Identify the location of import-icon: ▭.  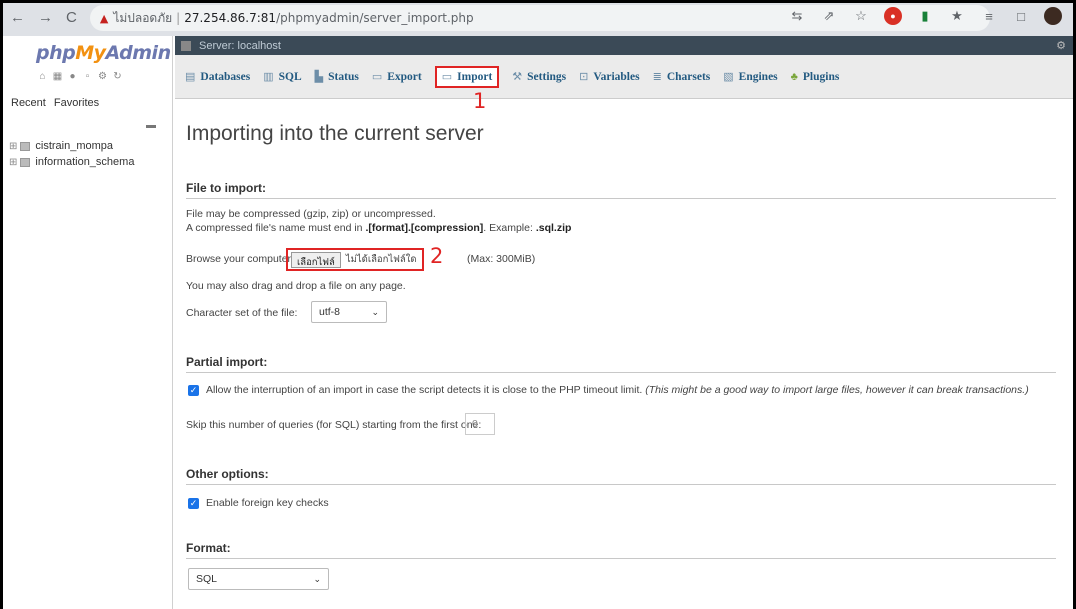
(447, 77).